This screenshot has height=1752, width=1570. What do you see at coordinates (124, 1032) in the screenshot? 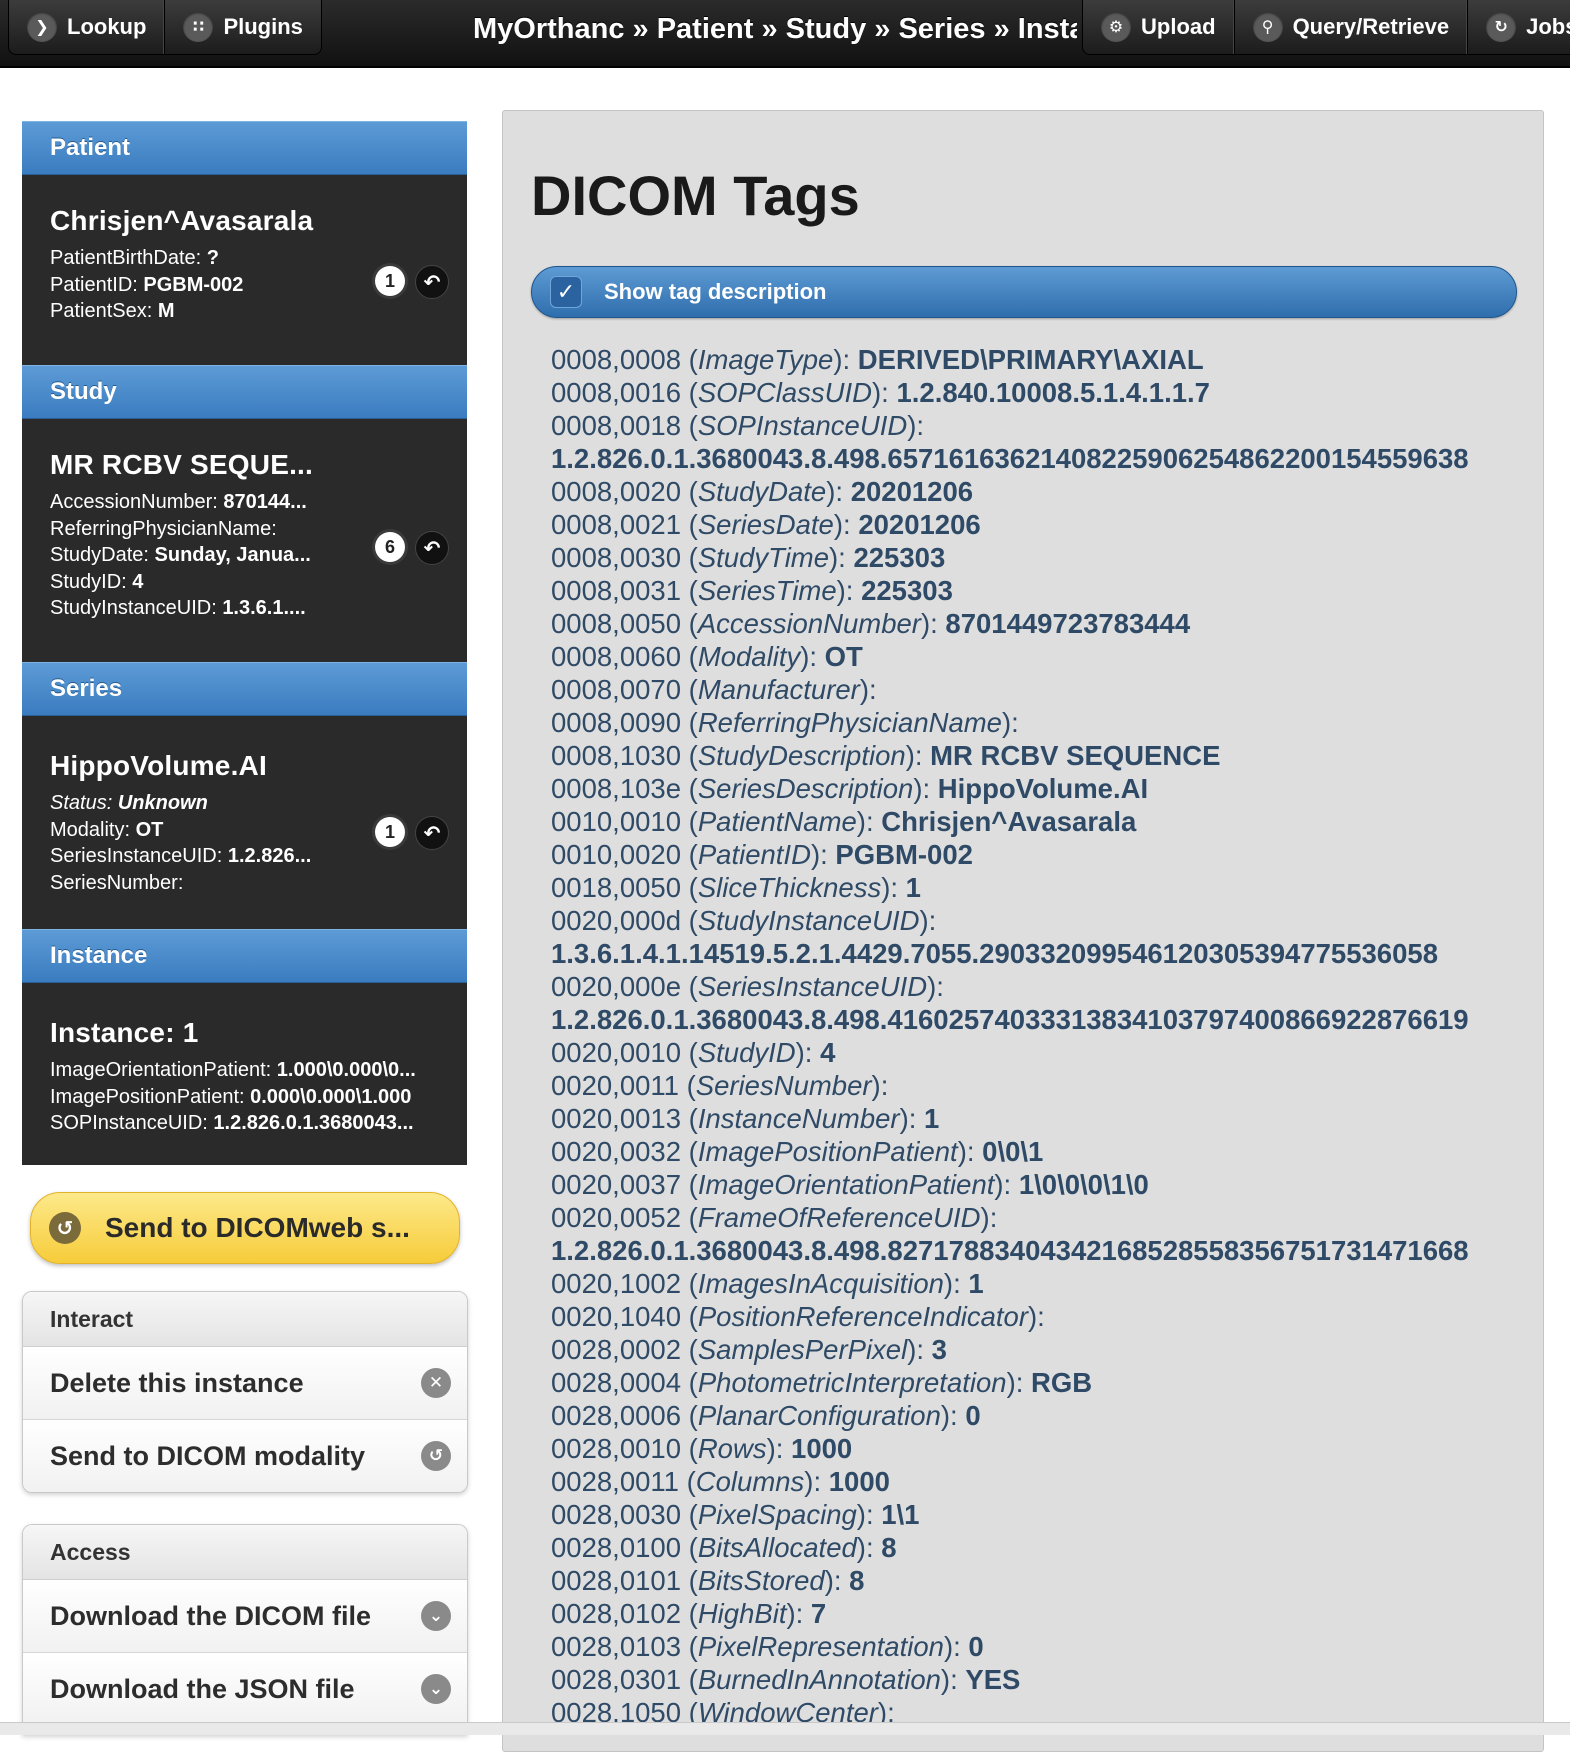
I see `instance-title: Instance: 1` at bounding box center [124, 1032].